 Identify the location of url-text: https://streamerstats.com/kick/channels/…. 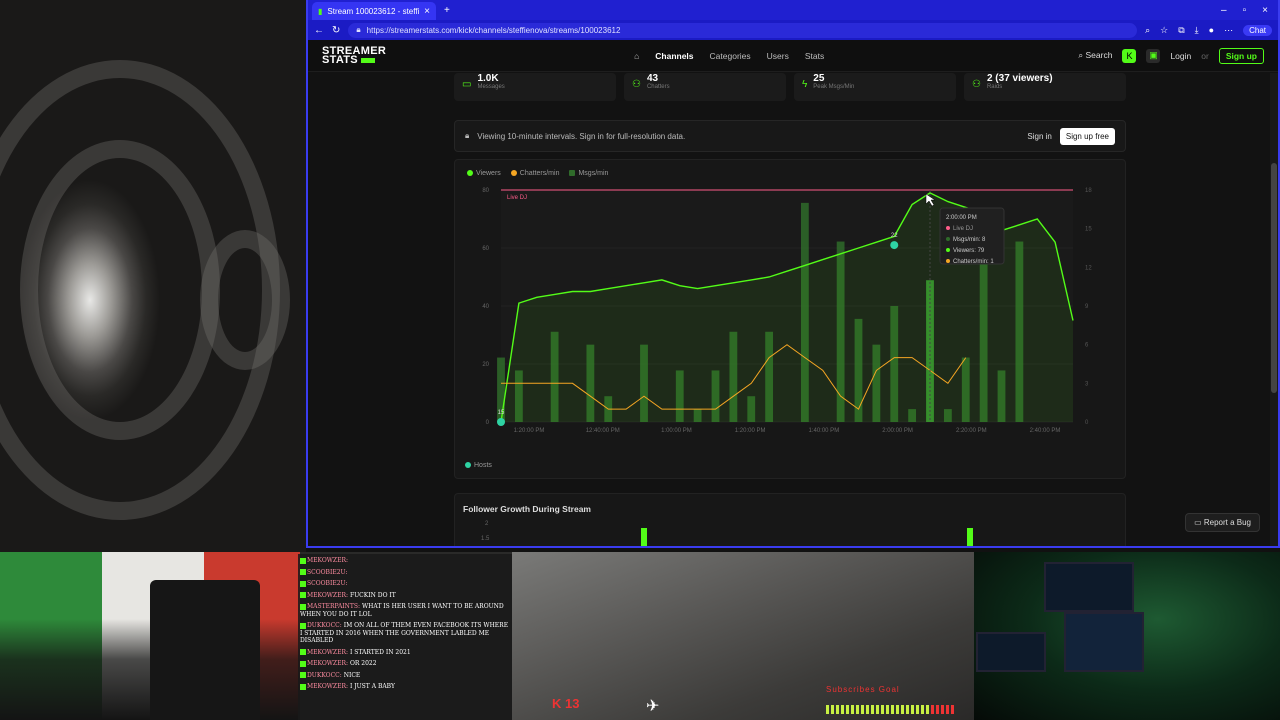
(493, 30).